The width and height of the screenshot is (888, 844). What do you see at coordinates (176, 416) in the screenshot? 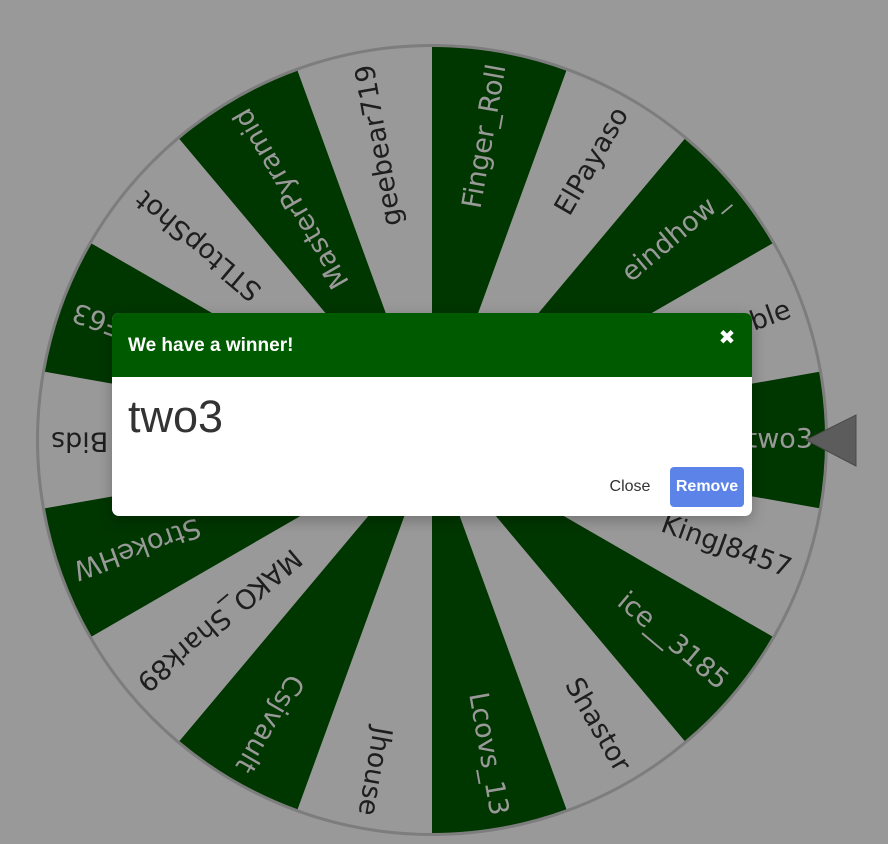
I see `winner-name: two3` at bounding box center [176, 416].